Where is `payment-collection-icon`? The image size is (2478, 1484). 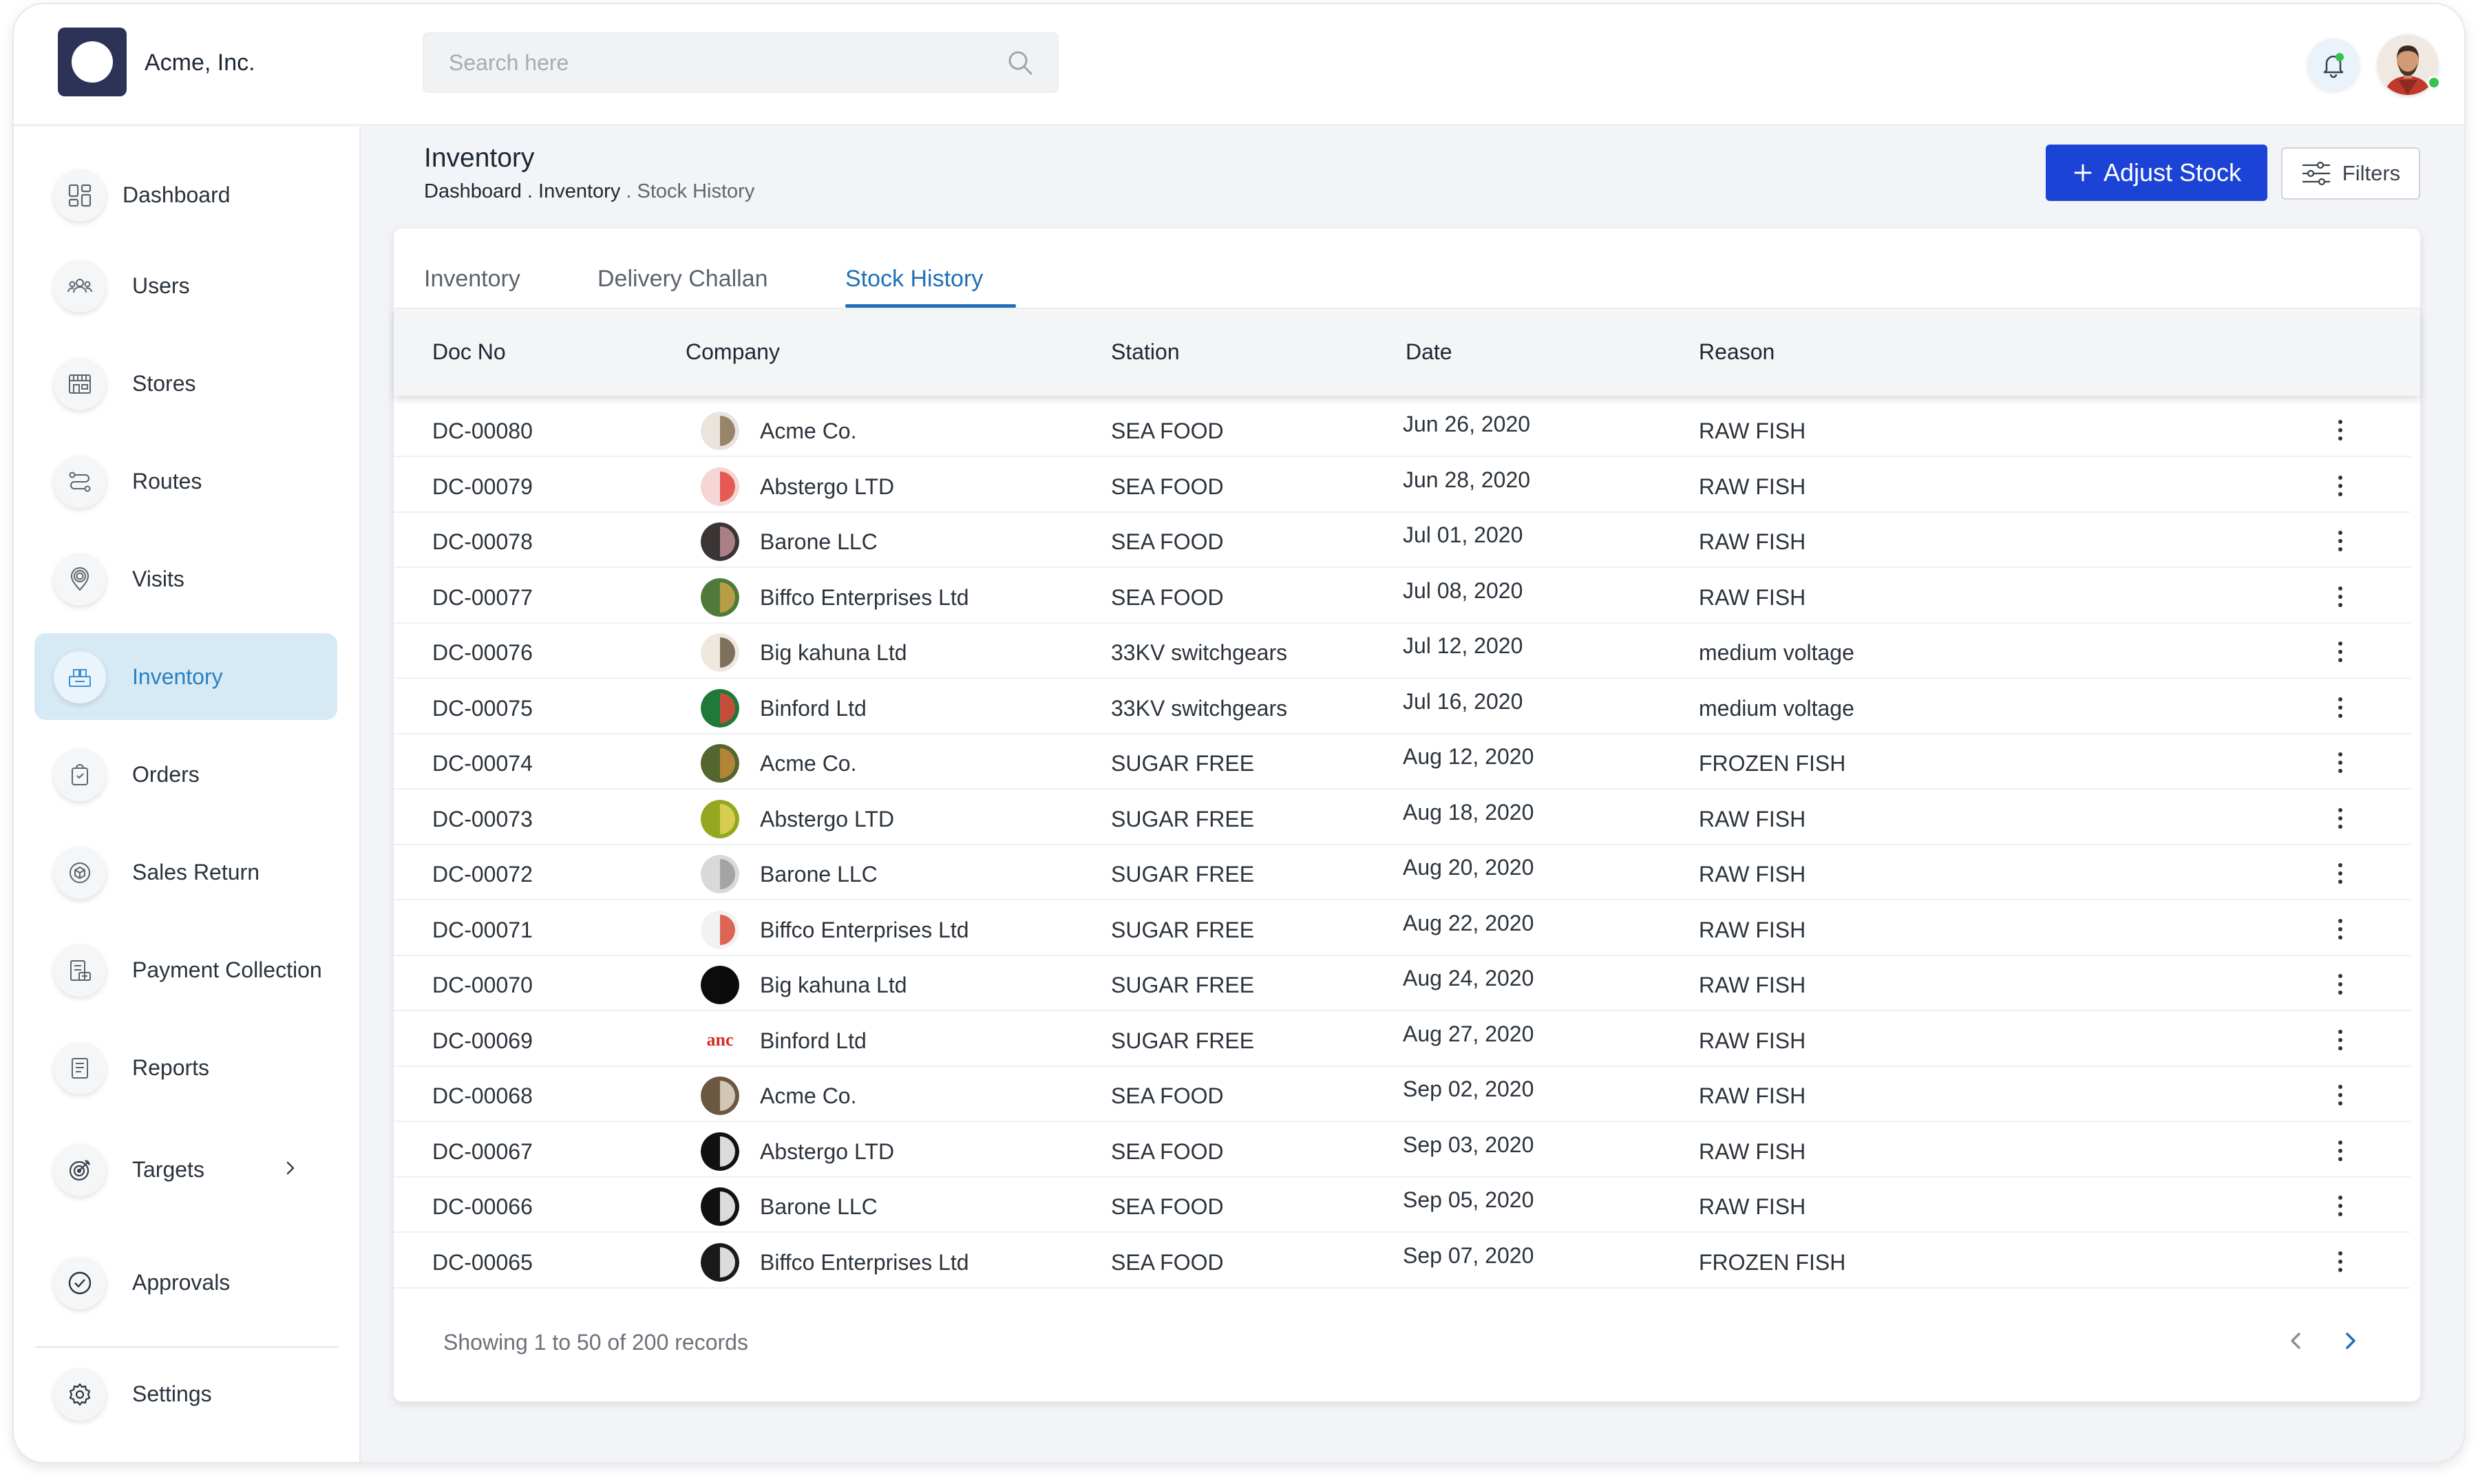 payment-collection-icon is located at coordinates (80, 970).